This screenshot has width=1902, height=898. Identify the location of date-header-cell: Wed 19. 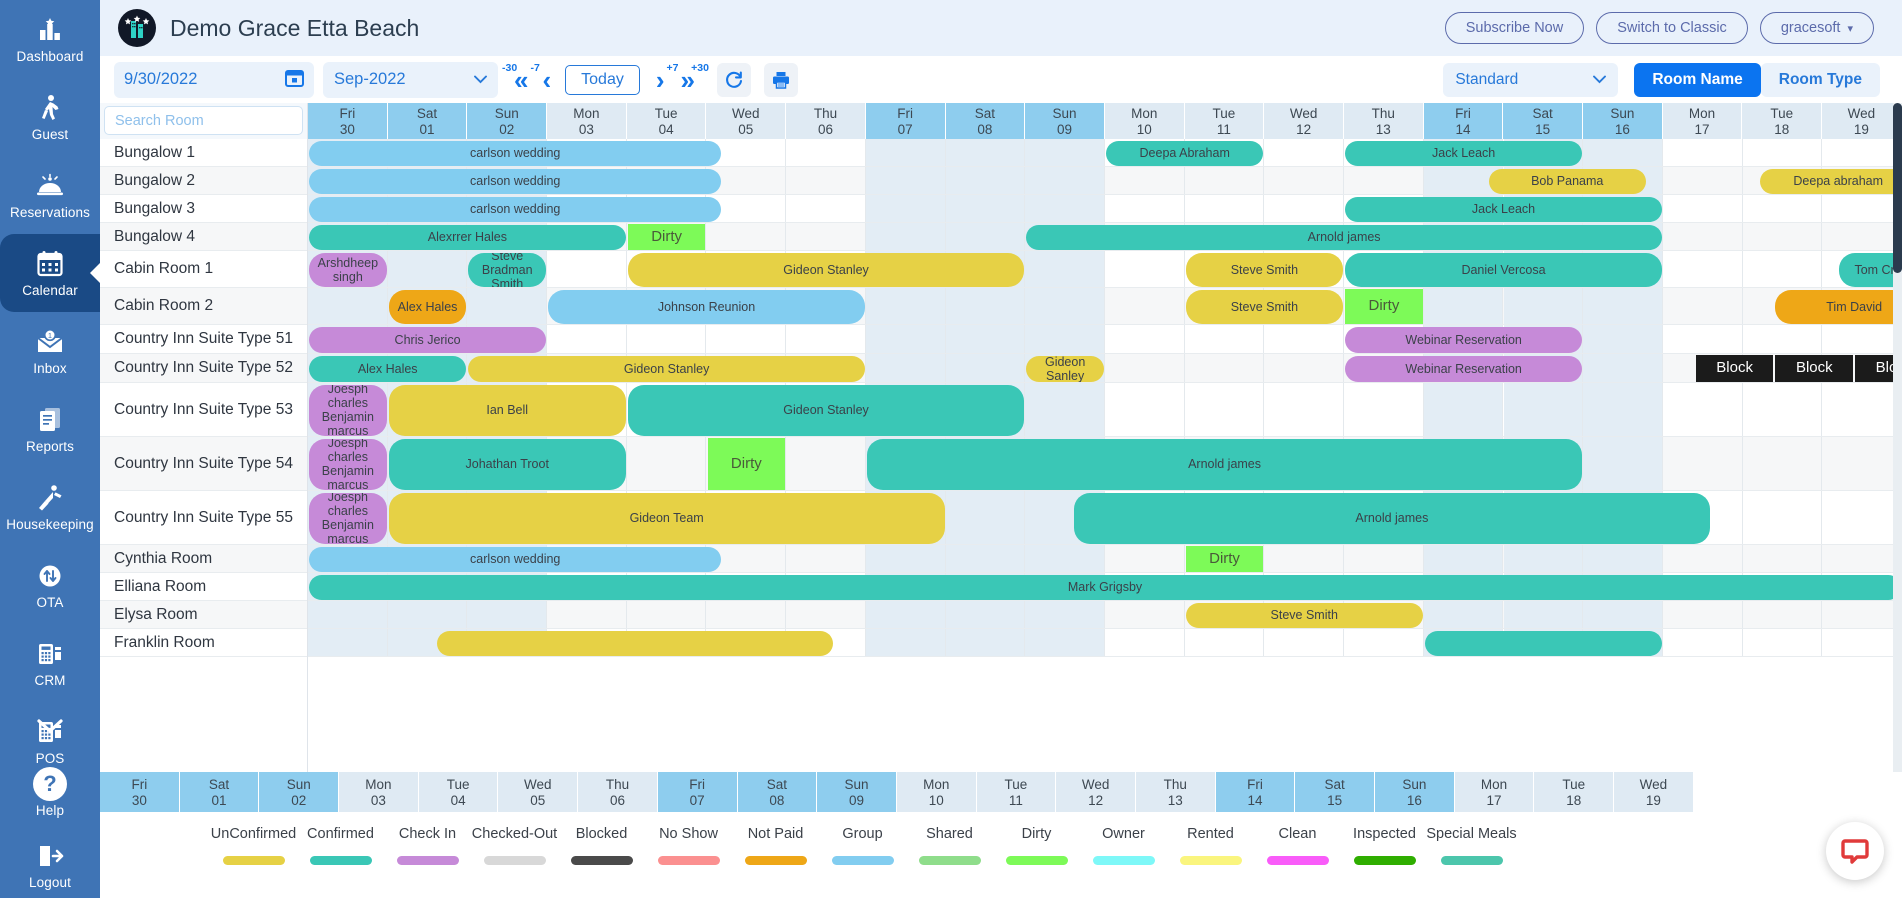
(1862, 121).